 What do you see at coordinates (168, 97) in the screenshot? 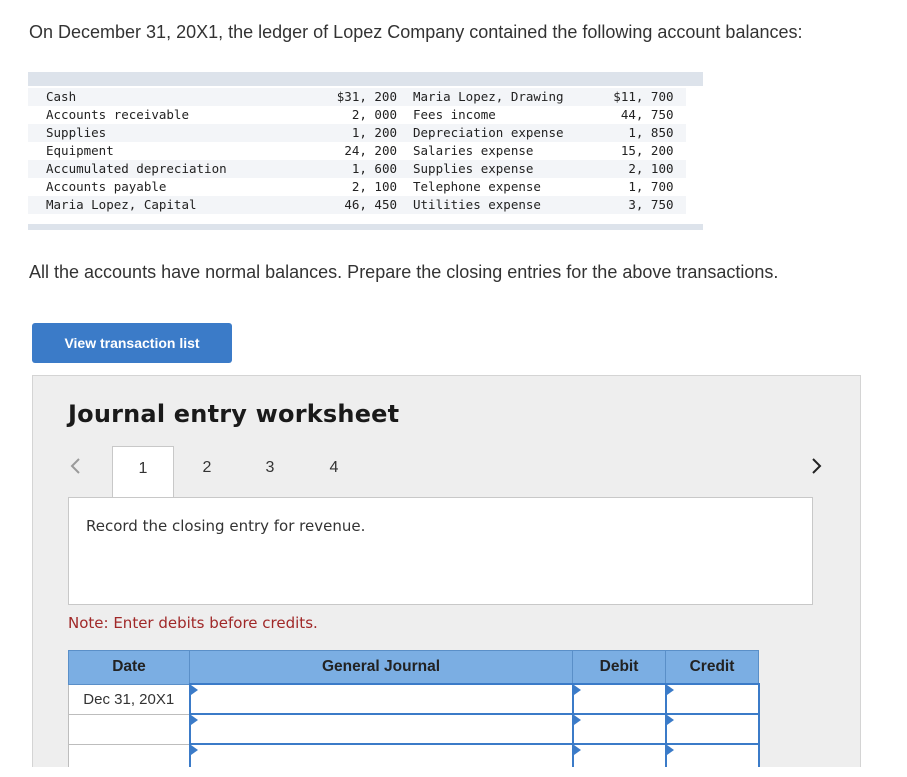
I see `ledger-account: Cash` at bounding box center [168, 97].